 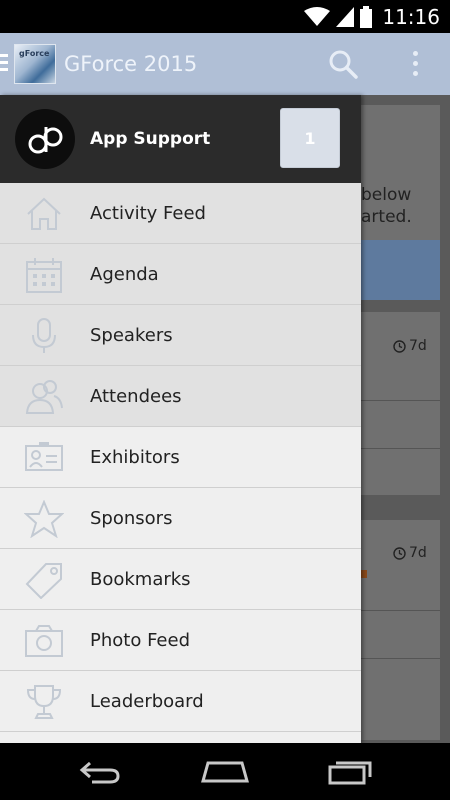 I want to click on app-logo: gForce, so click(x=35, y=64).